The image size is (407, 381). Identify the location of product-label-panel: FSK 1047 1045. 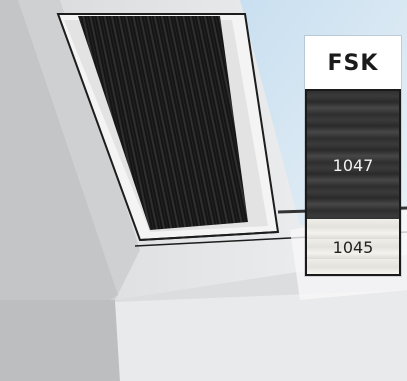
(353, 156).